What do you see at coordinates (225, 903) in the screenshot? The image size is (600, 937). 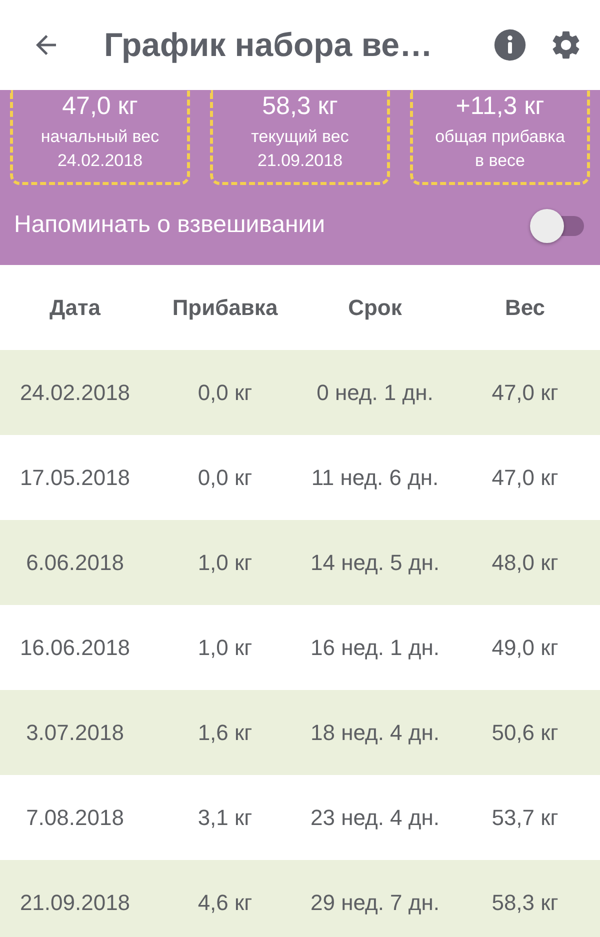 I see `table-cell-text: 4,6 кг` at bounding box center [225, 903].